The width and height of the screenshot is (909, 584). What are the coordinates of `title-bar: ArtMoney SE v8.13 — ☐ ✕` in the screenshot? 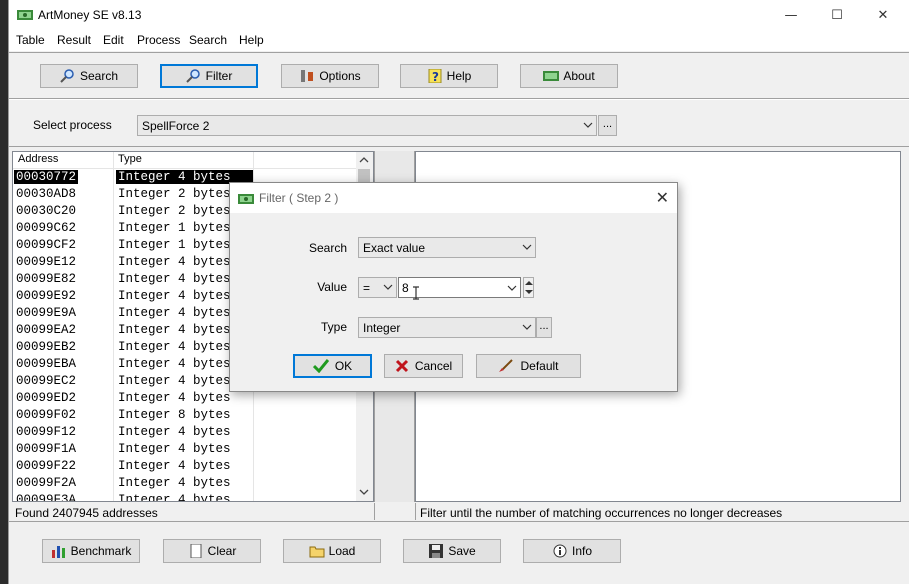 It's located at (459, 15).